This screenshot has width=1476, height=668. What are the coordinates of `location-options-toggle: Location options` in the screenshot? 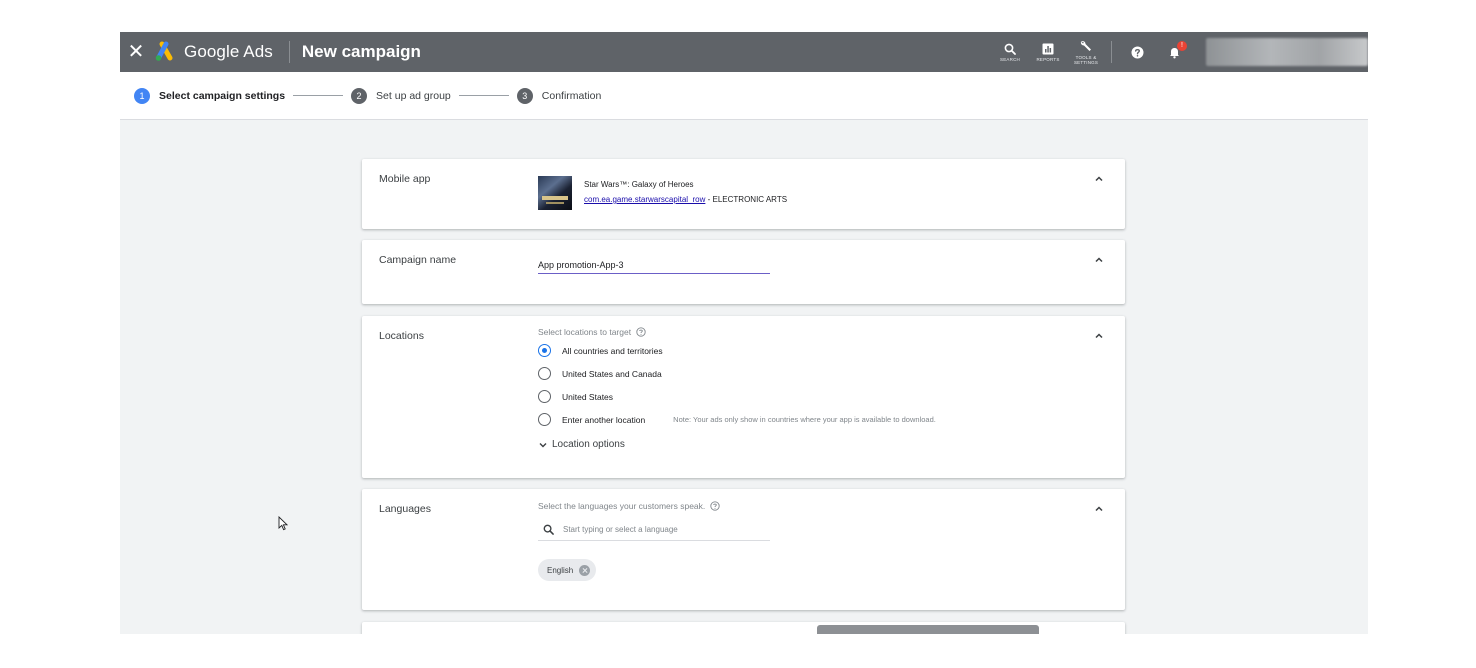 It's located at (737, 444).